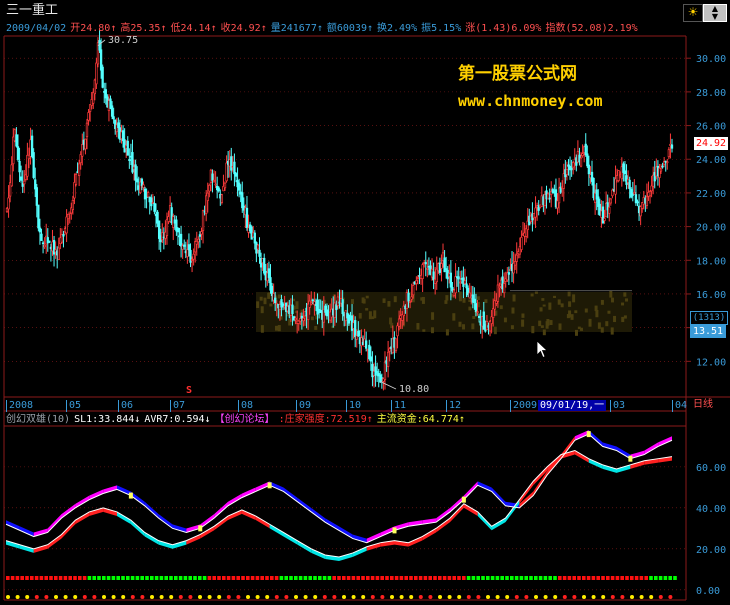 The width and height of the screenshot is (730, 605). Describe the element at coordinates (703, 405) in the screenshot. I see `period-label: 日线` at that location.